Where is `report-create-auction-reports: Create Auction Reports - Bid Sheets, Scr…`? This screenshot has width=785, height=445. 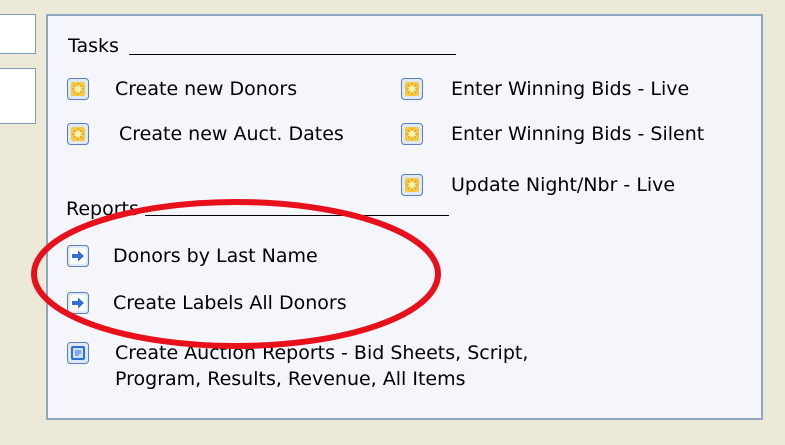
report-create-auction-reports: Create Auction Reports - Bid Sheets, Scr… is located at coordinates (311, 366).